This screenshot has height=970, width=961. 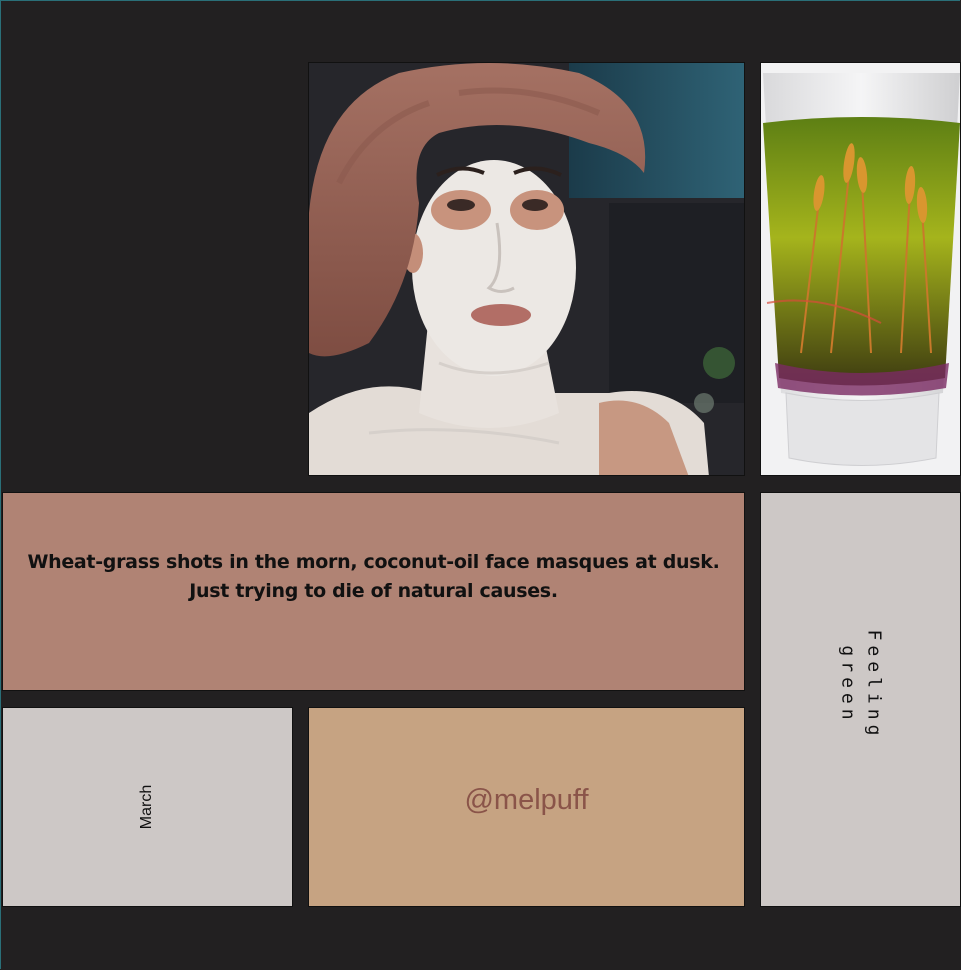 What do you see at coordinates (526, 799) in the screenshot?
I see `social-handle: @melpuff` at bounding box center [526, 799].